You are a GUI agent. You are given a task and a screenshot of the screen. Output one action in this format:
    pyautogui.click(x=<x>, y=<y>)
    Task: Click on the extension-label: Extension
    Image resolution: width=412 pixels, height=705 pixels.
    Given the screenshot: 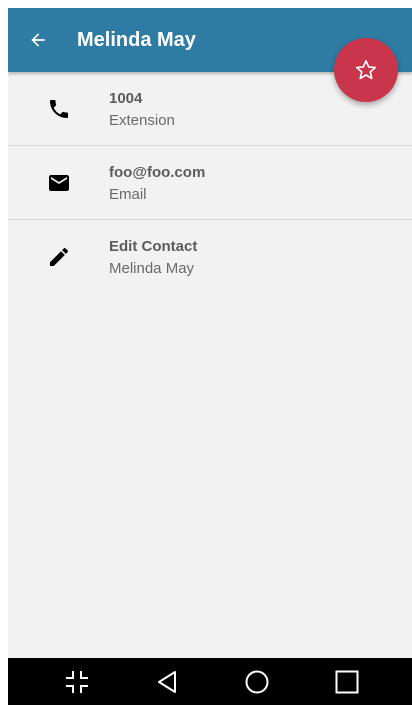 What is the action you would take?
    pyautogui.click(x=142, y=120)
    